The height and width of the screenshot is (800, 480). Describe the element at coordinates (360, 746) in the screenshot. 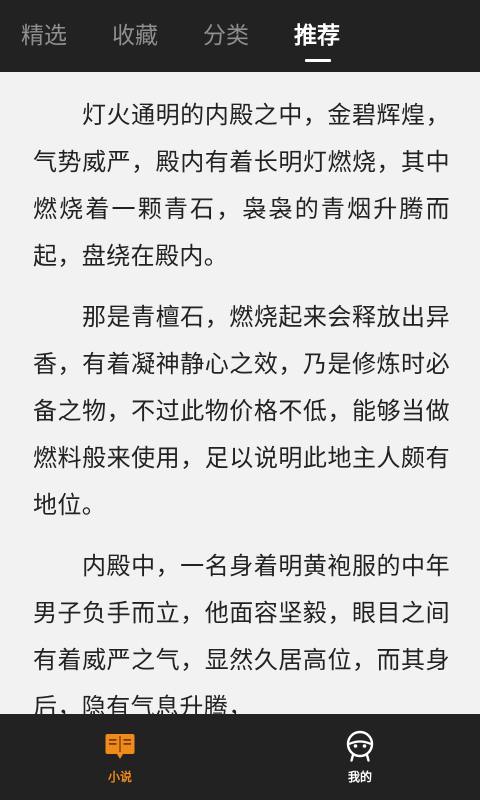

I see `profile-icon` at that location.